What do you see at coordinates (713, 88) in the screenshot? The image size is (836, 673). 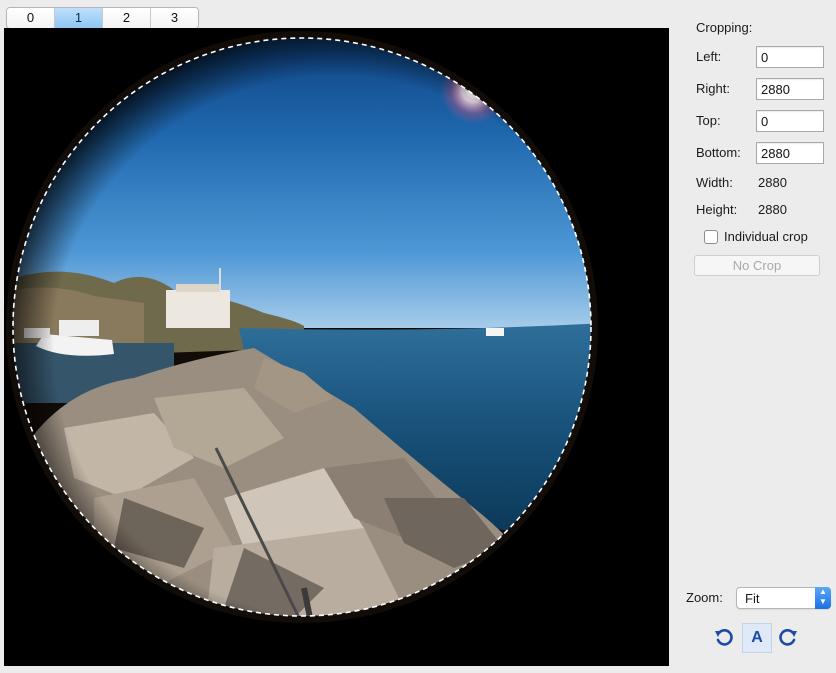 I see `right-label: Right:` at bounding box center [713, 88].